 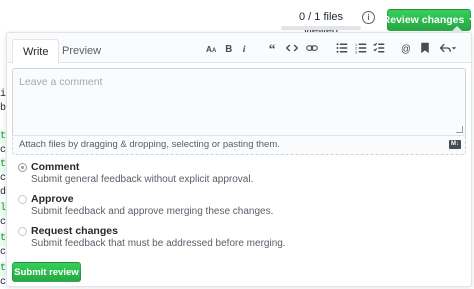 I want to click on bold-icon: B, so click(x=229, y=48).